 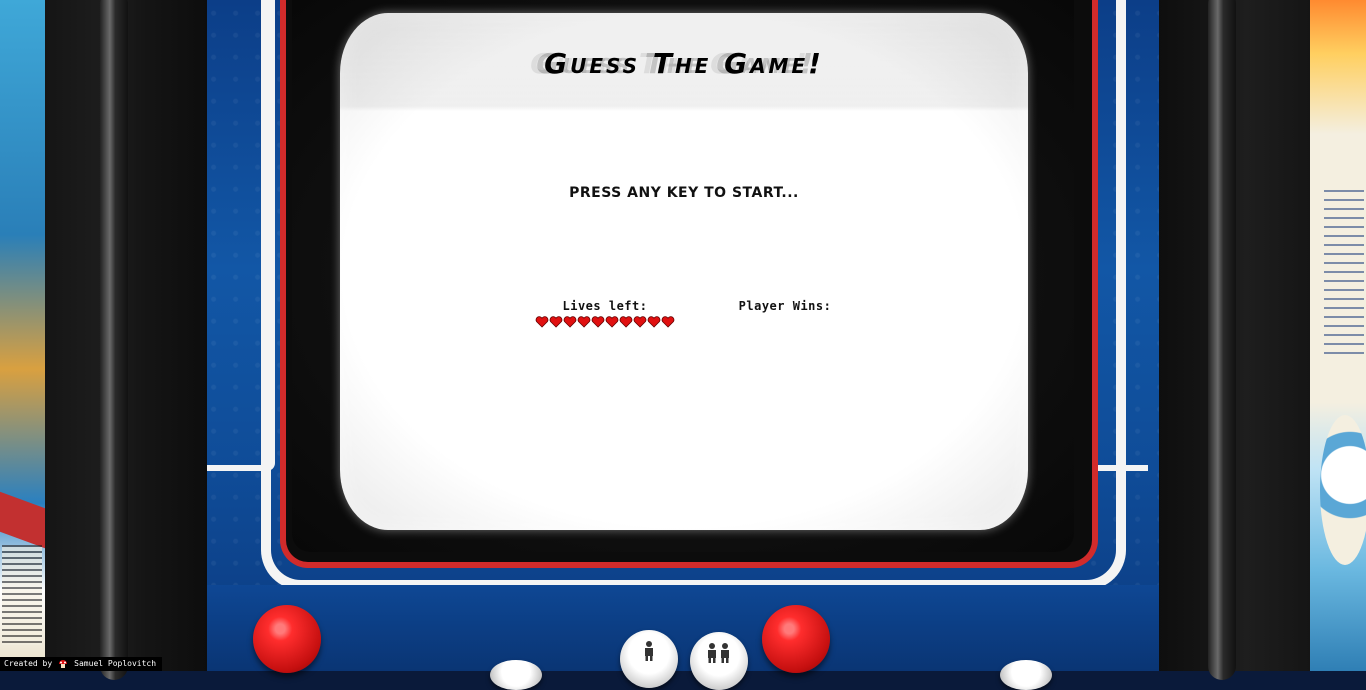 I want to click on credit-bar: Created by Samuel Poplovitch, so click(x=81, y=664).